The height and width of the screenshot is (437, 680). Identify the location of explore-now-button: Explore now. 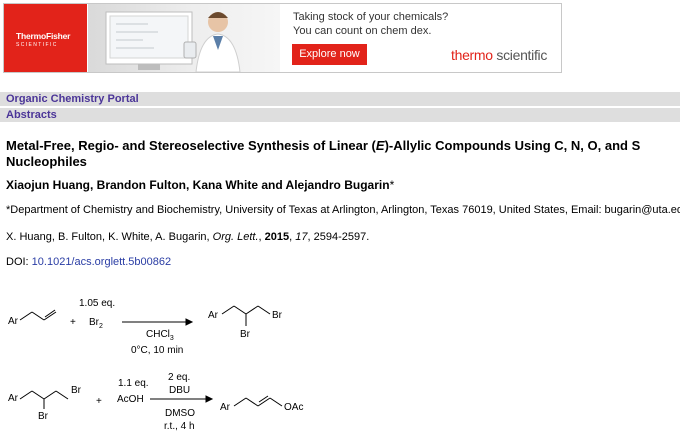
(329, 54).